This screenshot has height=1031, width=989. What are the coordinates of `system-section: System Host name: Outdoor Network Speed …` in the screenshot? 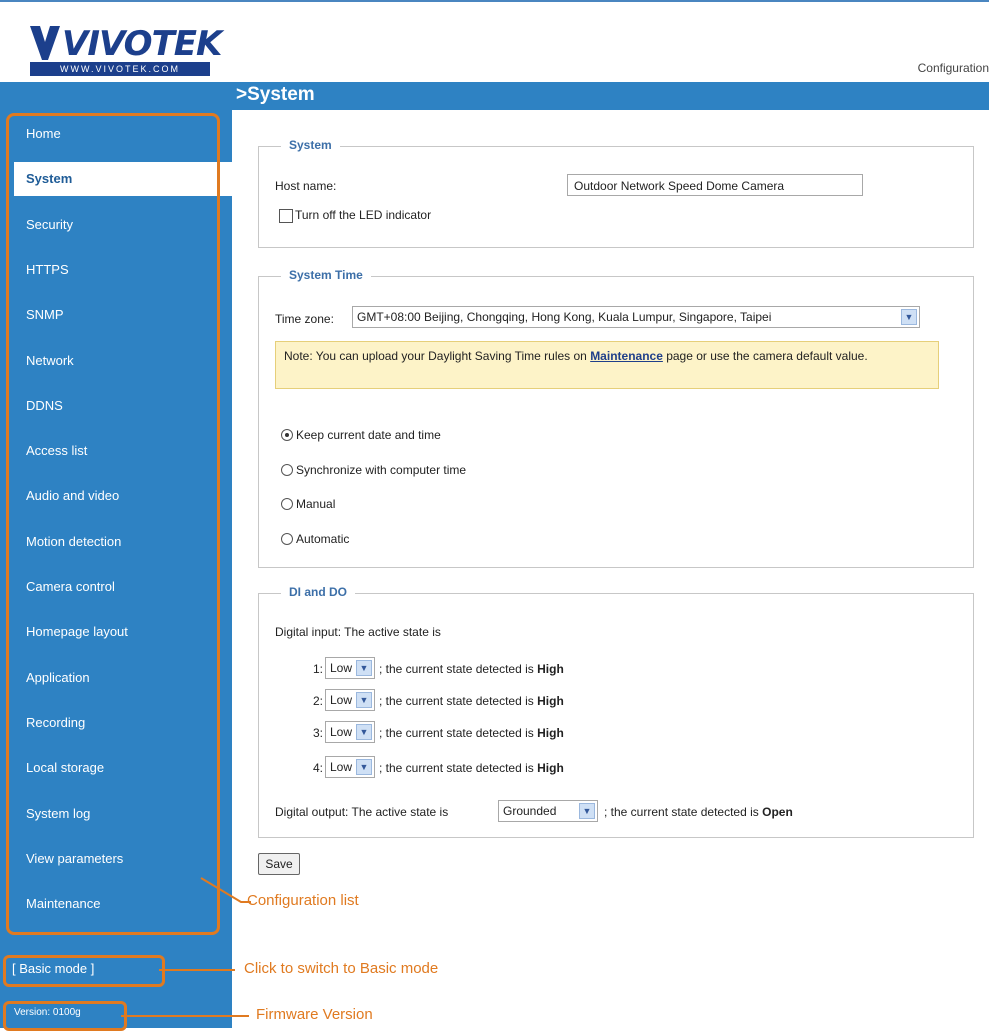 It's located at (616, 193).